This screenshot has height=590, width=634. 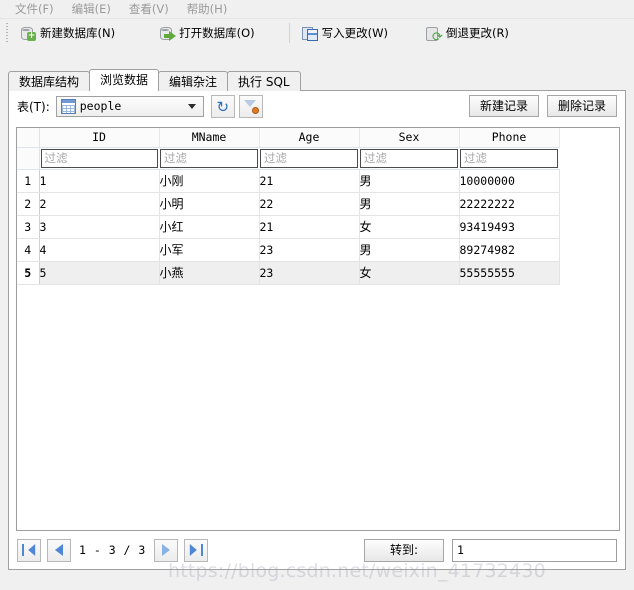 I want to click on table-icon, so click(x=68, y=106).